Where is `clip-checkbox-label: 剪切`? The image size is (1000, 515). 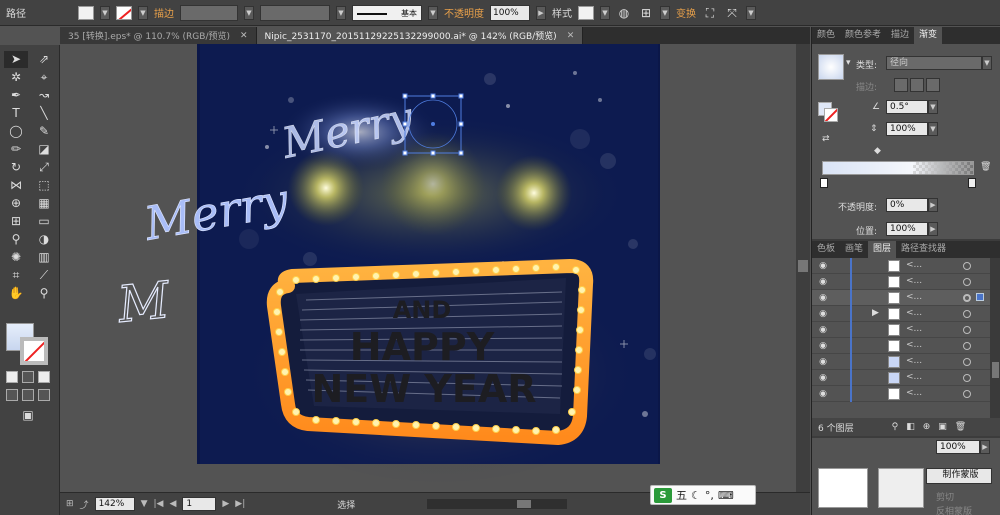
clip-checkbox-label: 剪切 is located at coordinates (945, 496).